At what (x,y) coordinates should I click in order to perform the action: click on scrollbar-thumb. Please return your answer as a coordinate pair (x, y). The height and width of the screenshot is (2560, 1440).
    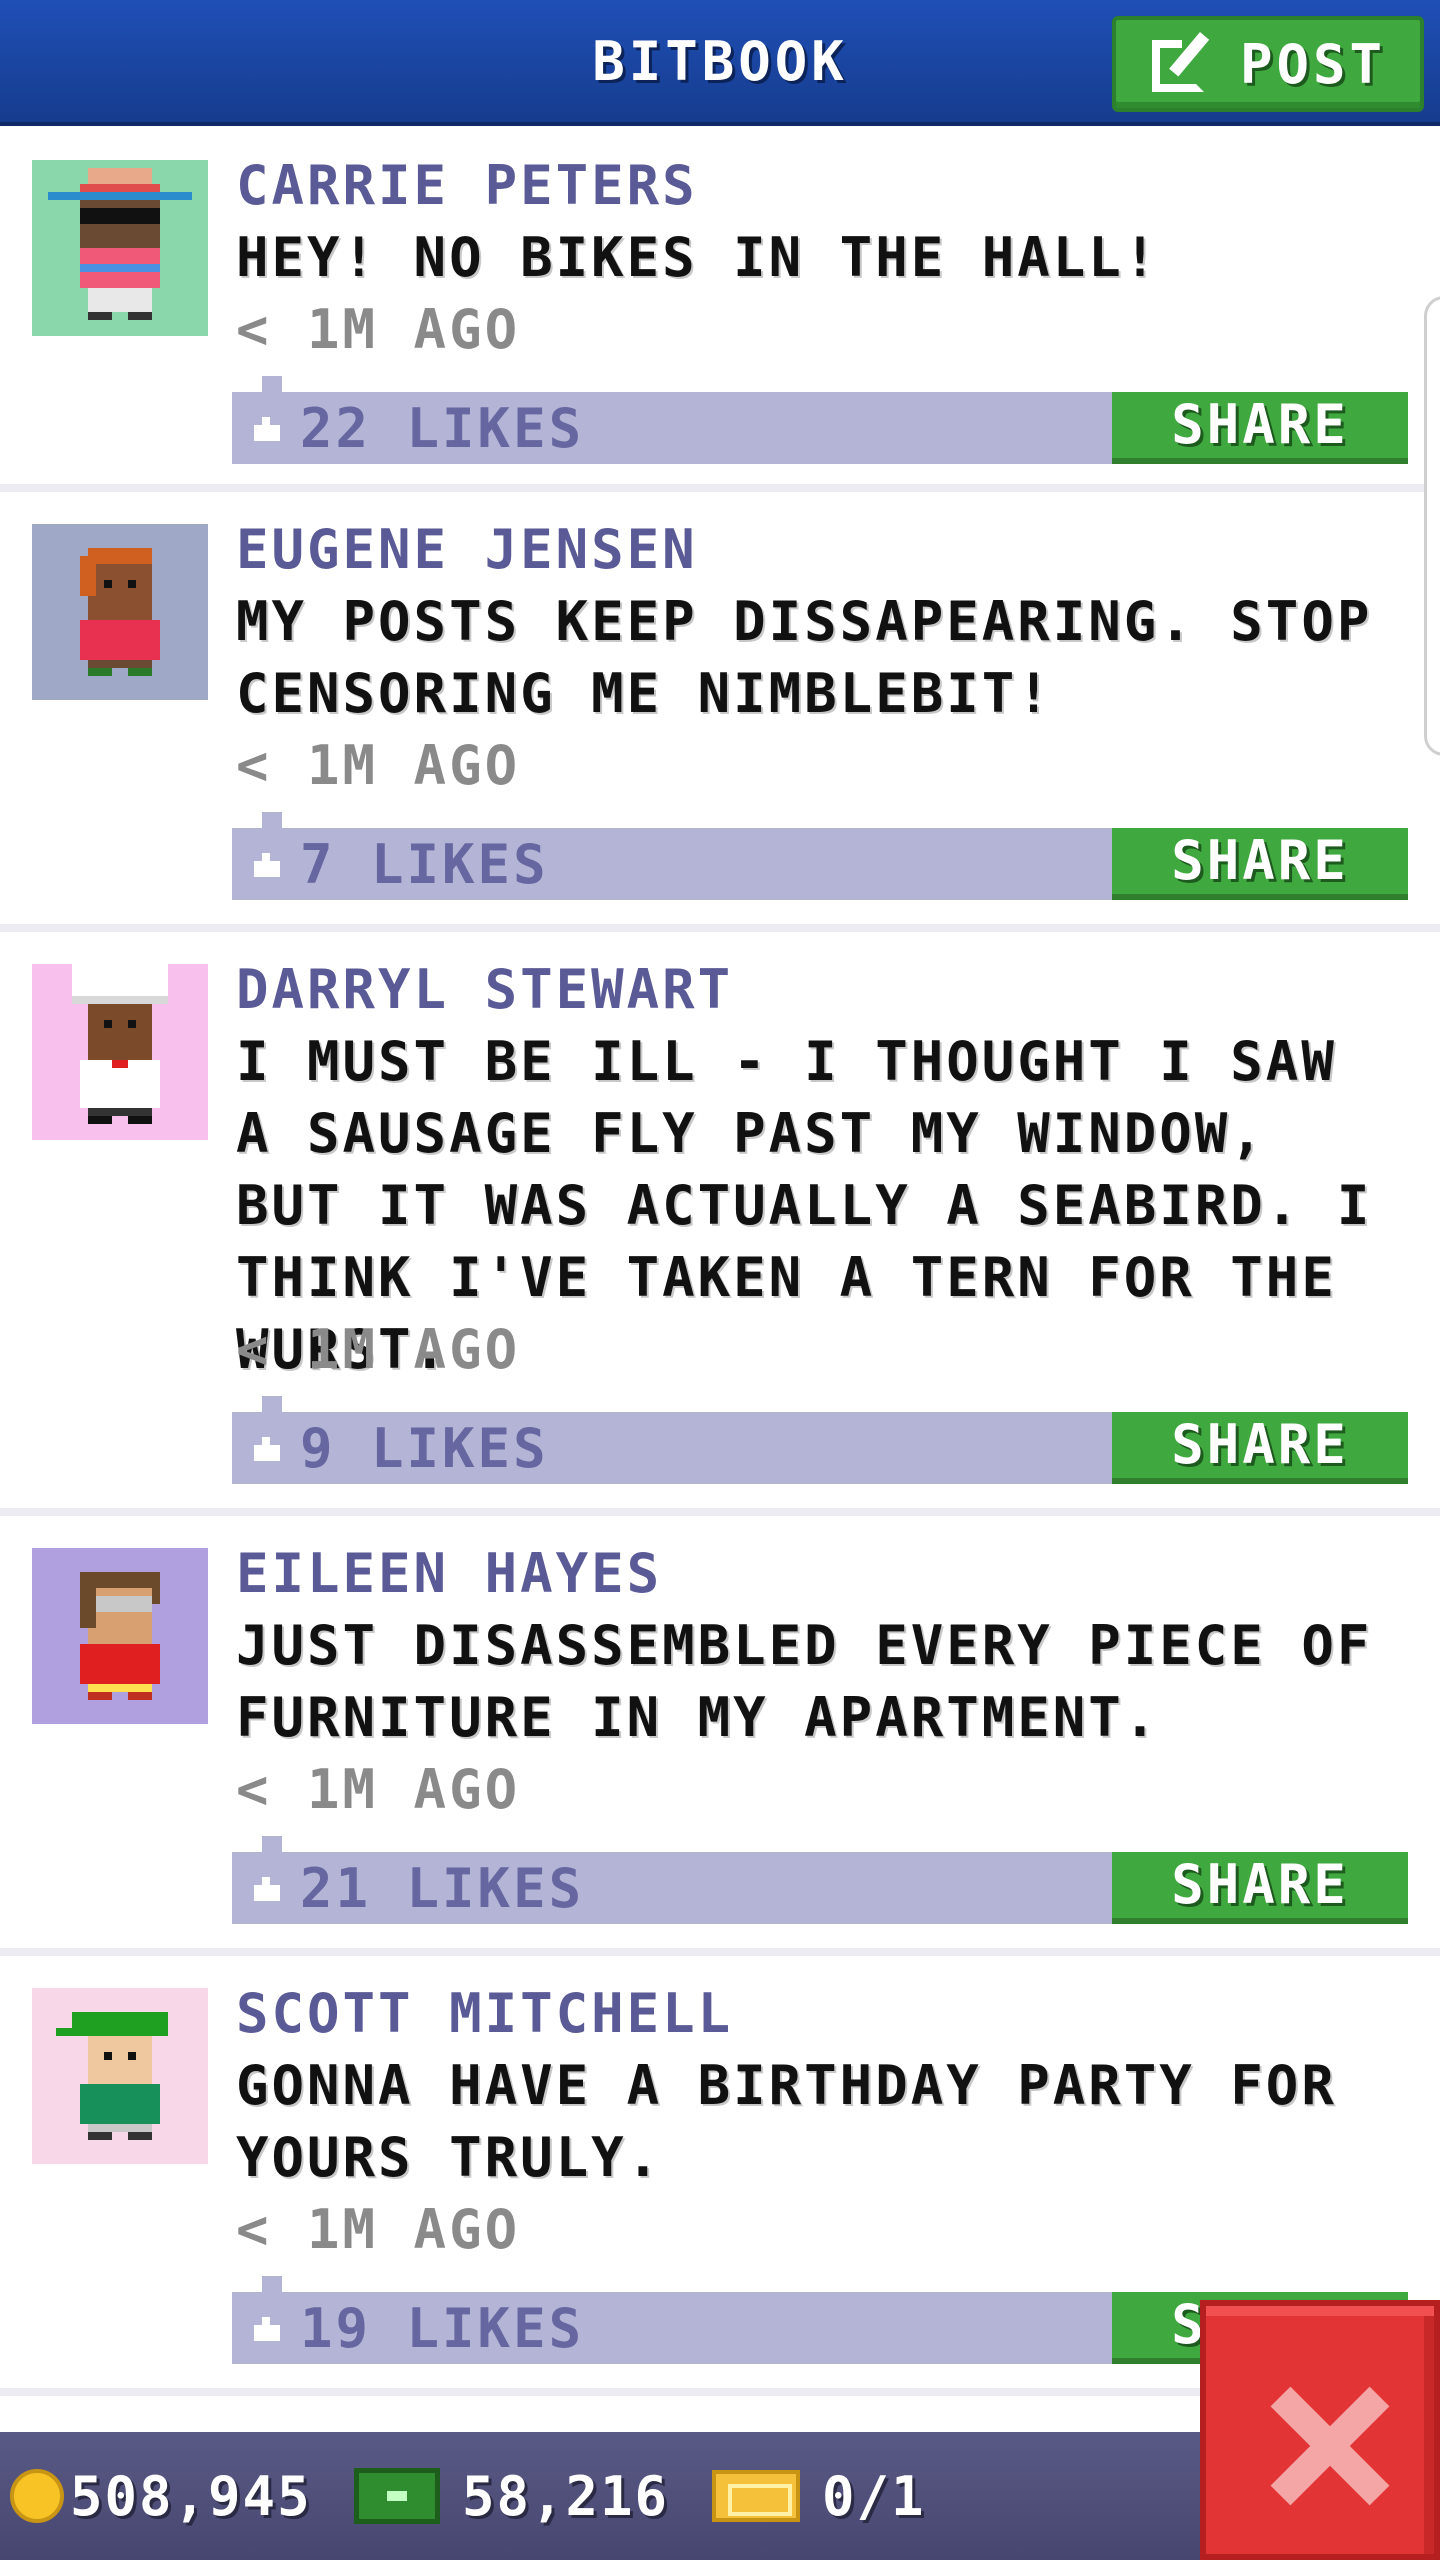
    Looking at the image, I should click on (1432, 526).